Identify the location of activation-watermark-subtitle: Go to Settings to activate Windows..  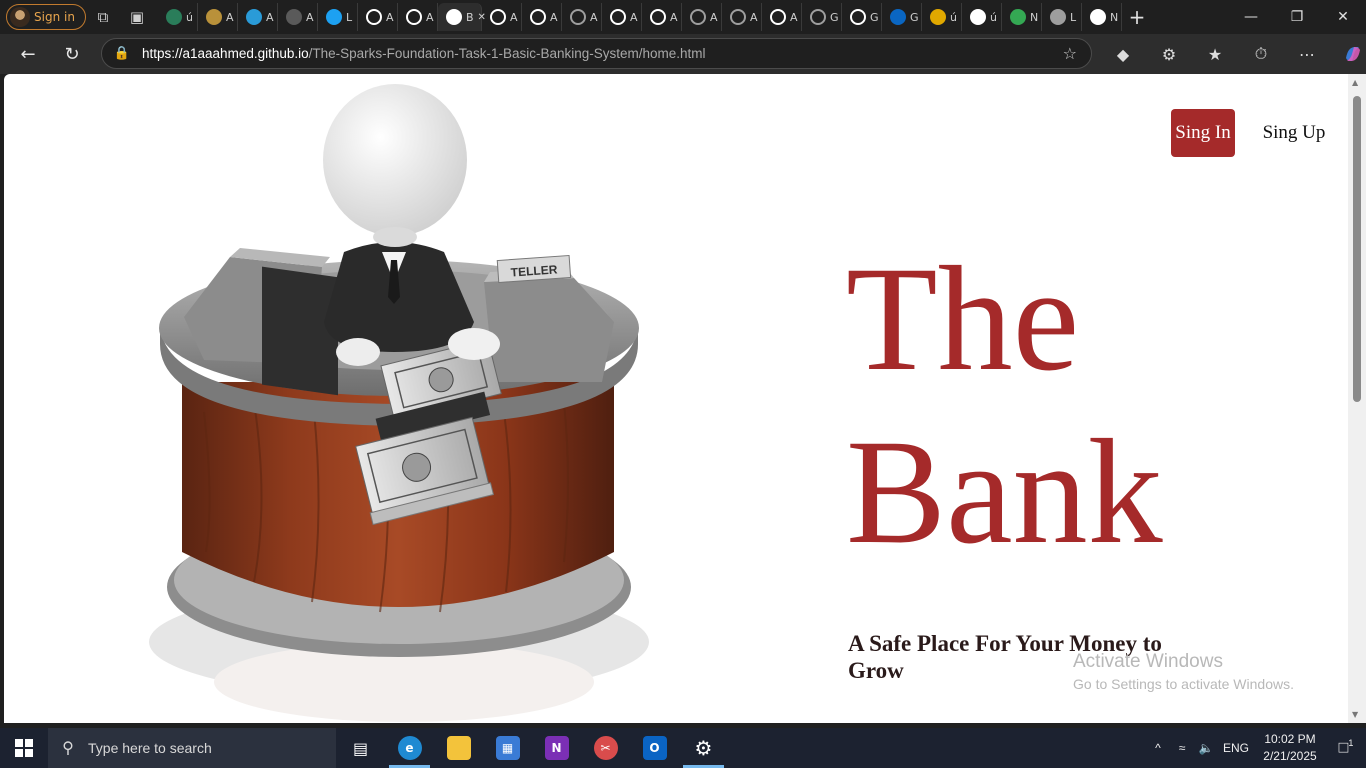
(1183, 684).